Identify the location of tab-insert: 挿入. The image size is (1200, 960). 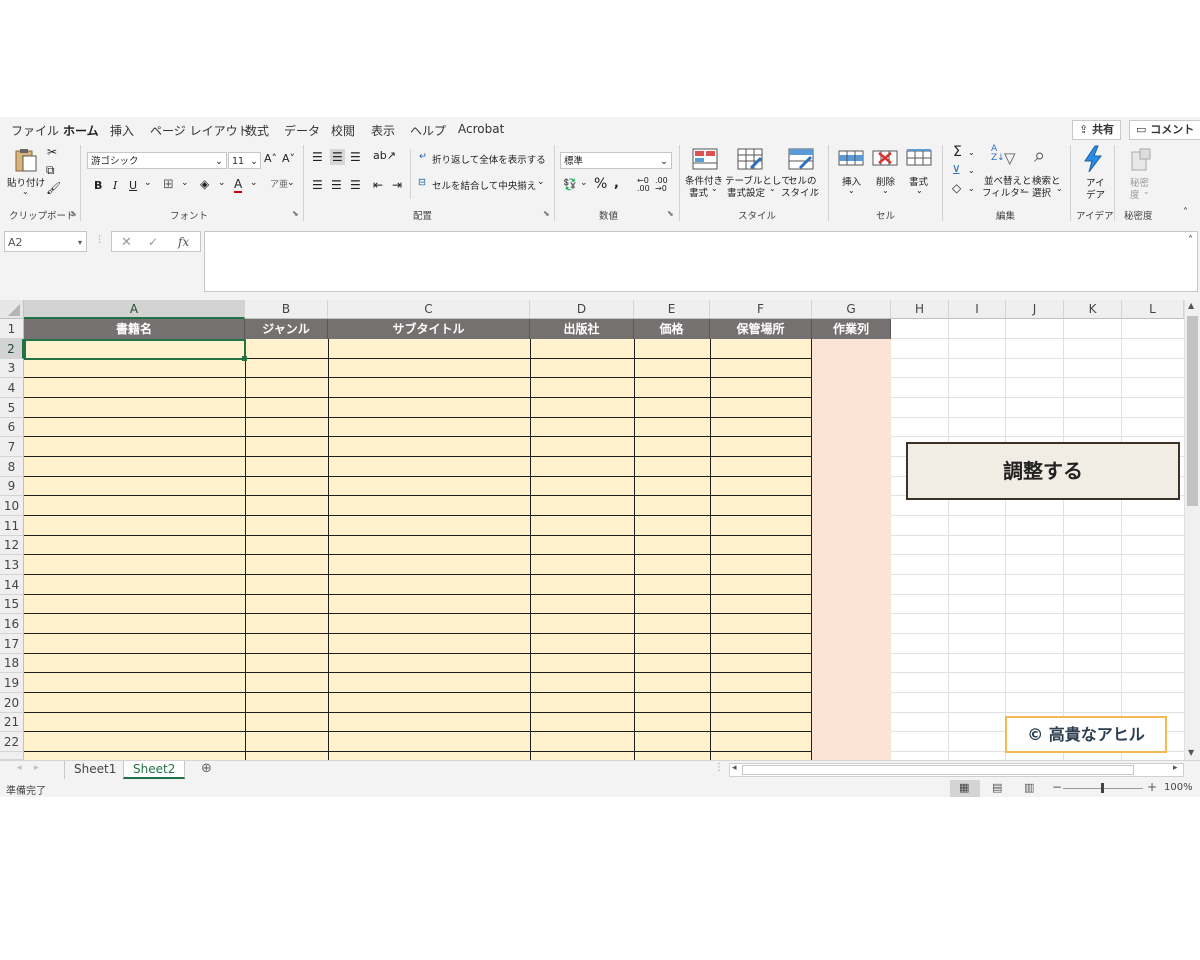
(122, 130).